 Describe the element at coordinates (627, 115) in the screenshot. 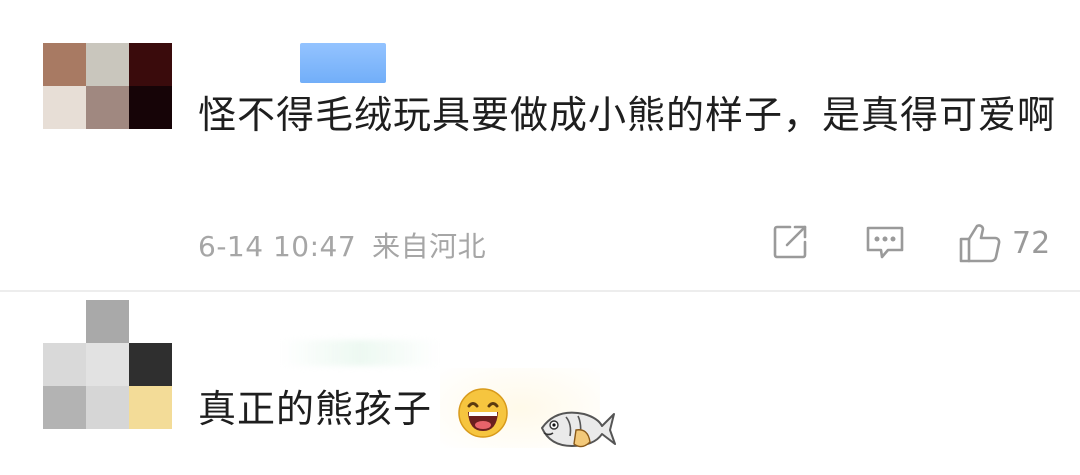

I see `comment-text: 怪不得毛绒玩具要做成小熊的样子，是真得可爱啊` at that location.